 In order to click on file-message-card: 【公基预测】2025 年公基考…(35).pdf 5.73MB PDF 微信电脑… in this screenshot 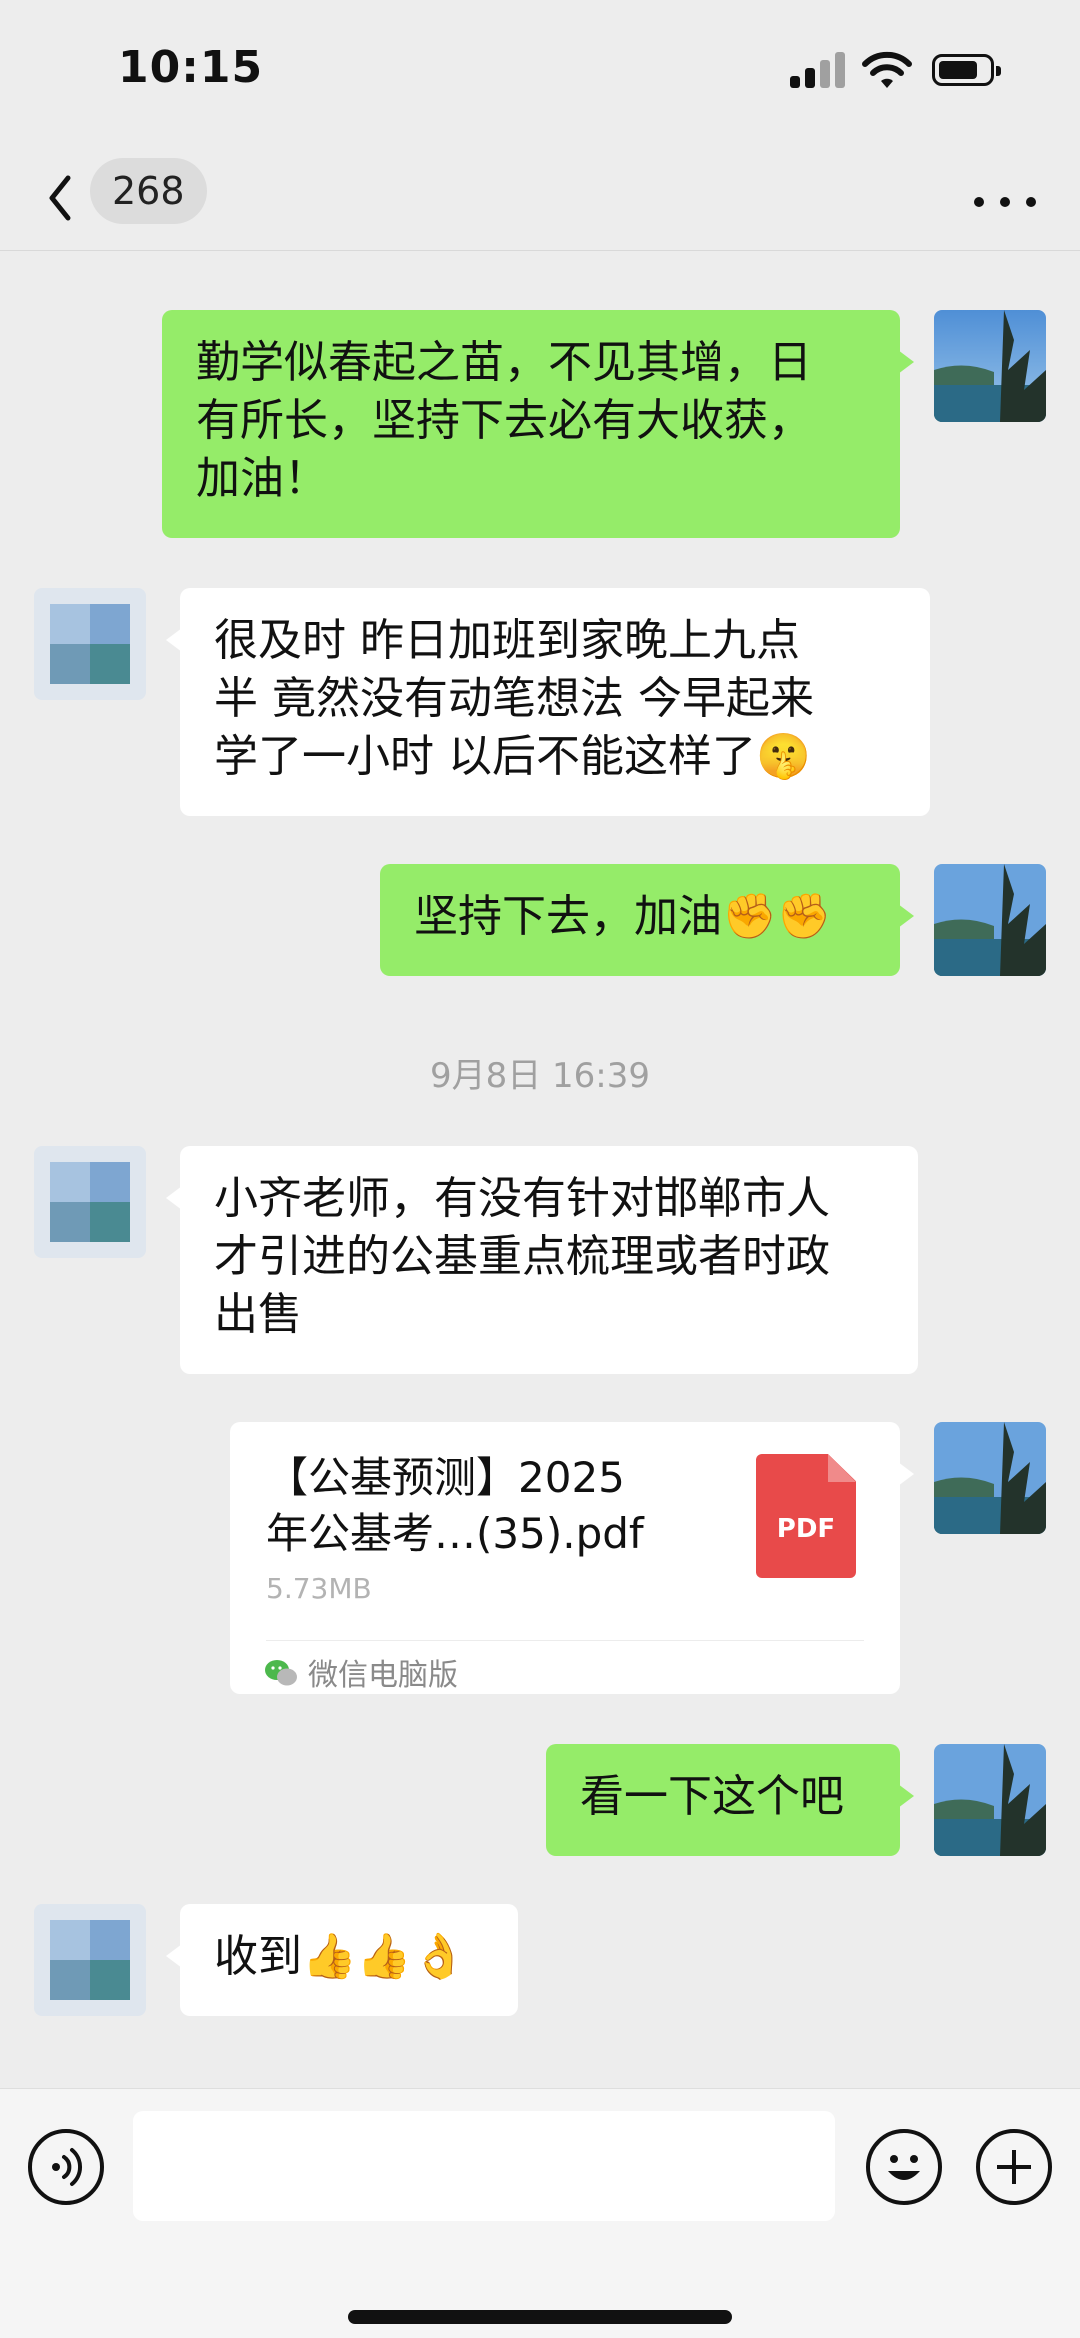, I will do `click(572, 1558)`.